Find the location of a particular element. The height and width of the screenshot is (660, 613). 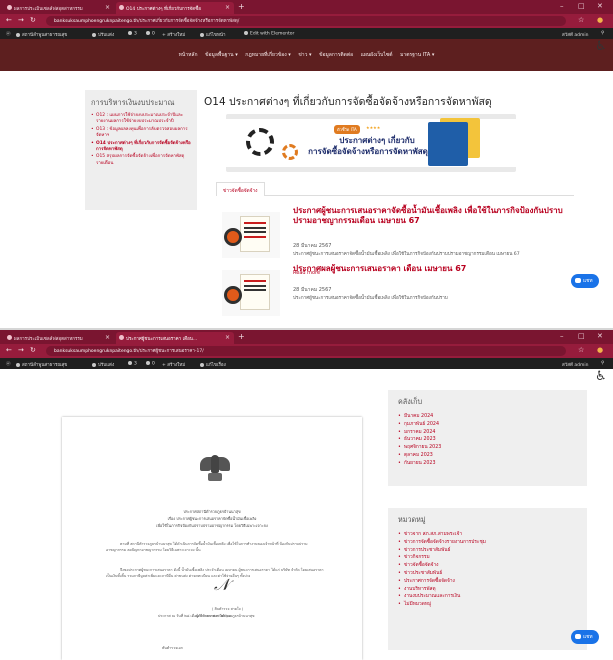

nav-item-laws: กฎหมายที่เกี่ยวข้อง ▾ is located at coordinates (267, 55).